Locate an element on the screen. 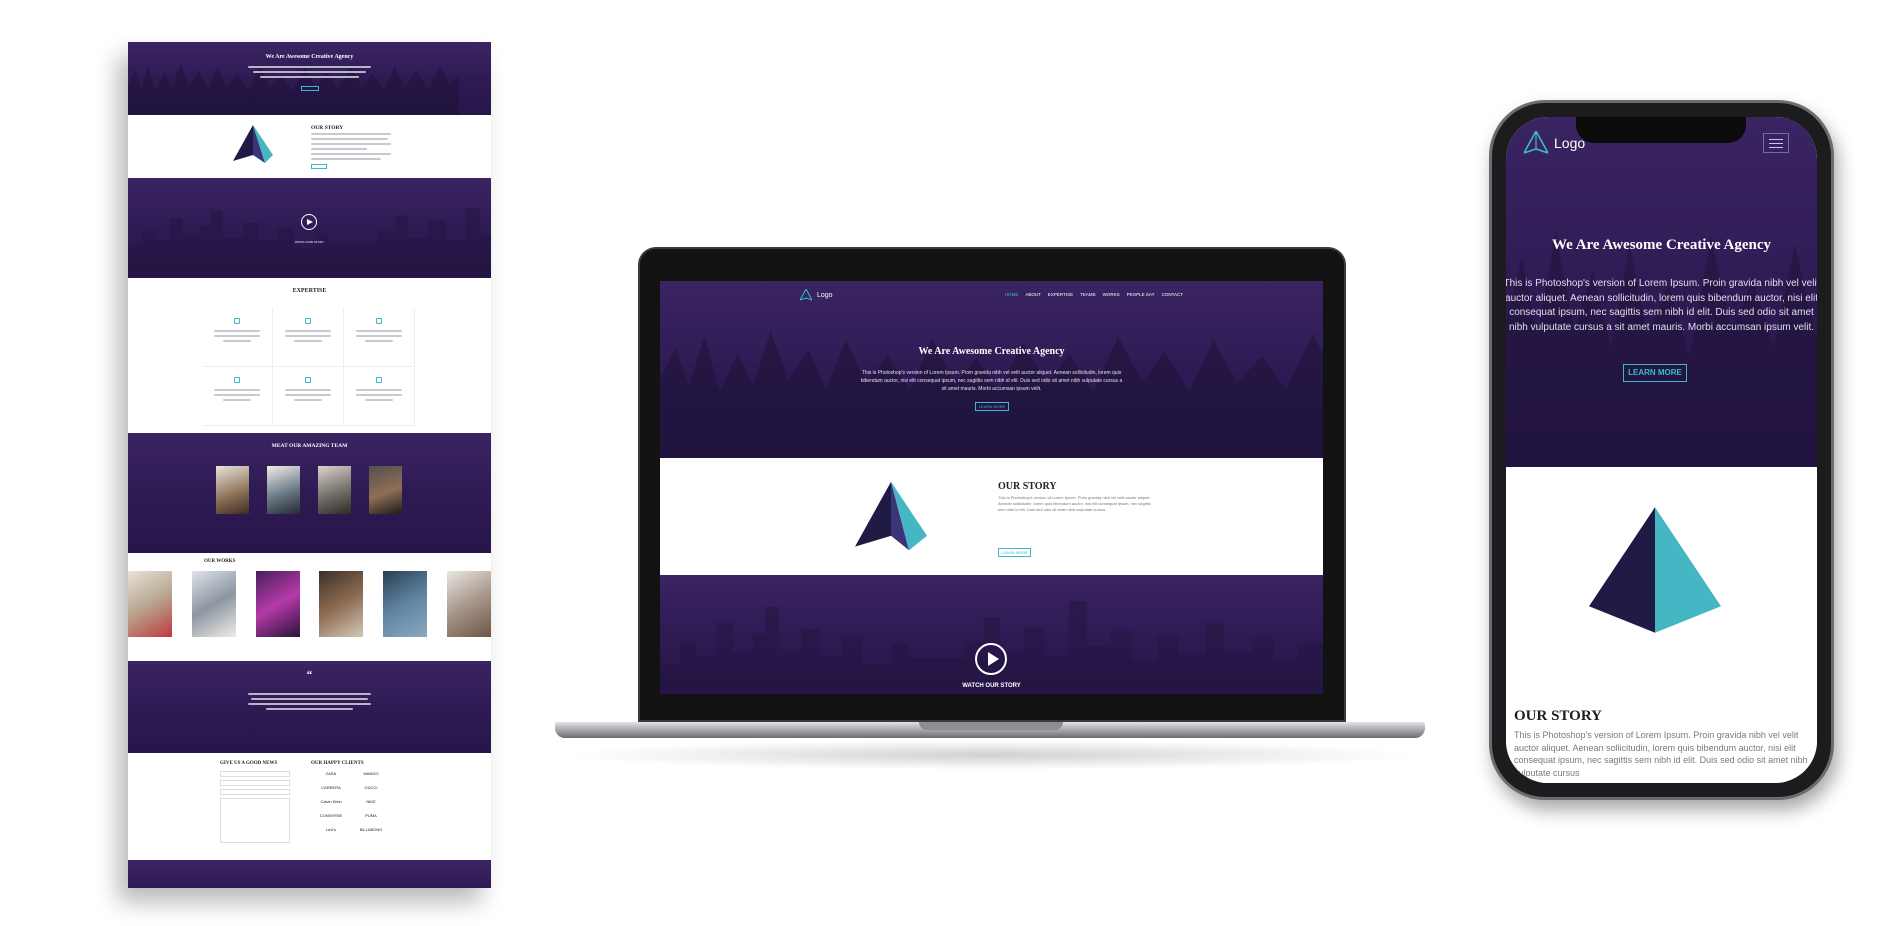  monitor-icon is located at coordinates (237, 321).